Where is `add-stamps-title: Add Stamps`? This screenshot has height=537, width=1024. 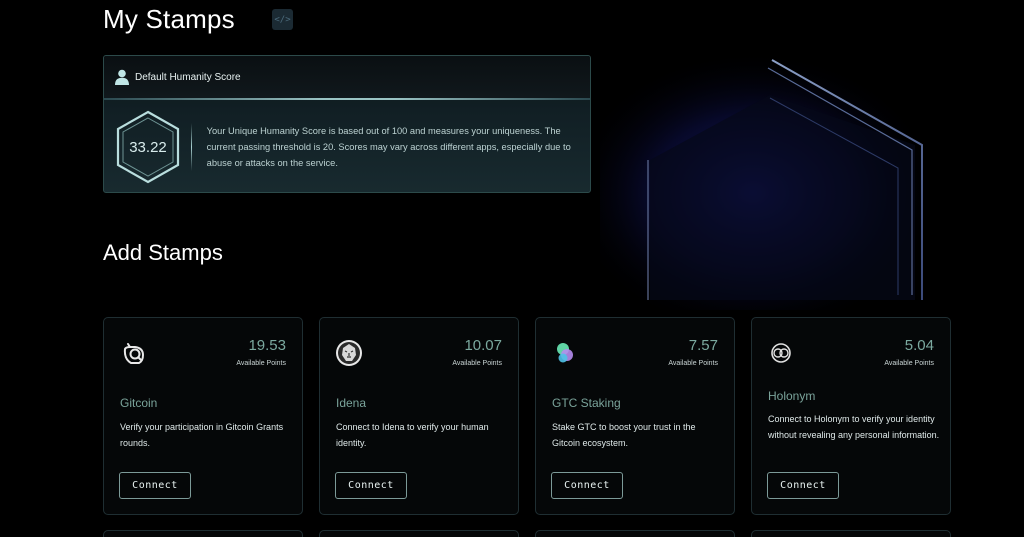
add-stamps-title: Add Stamps is located at coordinates (163, 252).